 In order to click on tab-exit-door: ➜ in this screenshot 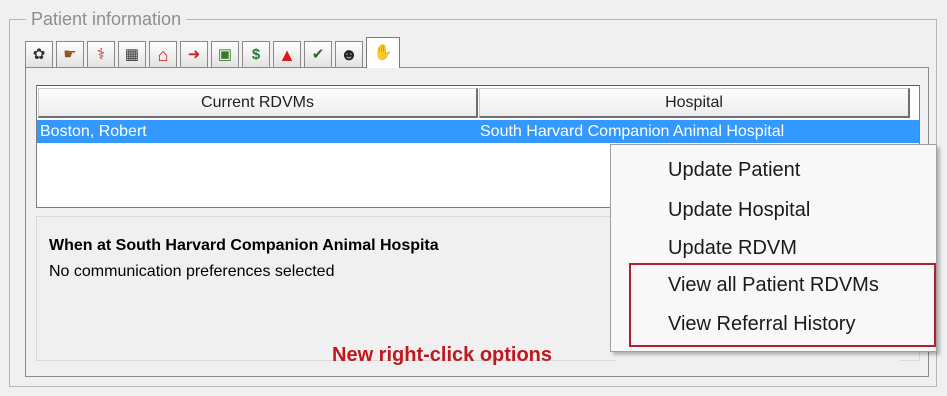, I will do `click(194, 54)`.